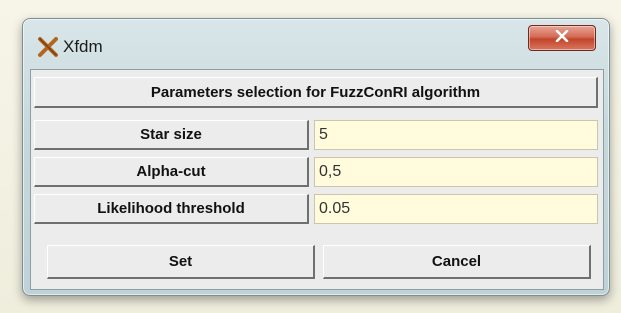 This screenshot has width=621, height=313. Describe the element at coordinates (456, 135) in the screenshot. I see `star-size-input` at that location.